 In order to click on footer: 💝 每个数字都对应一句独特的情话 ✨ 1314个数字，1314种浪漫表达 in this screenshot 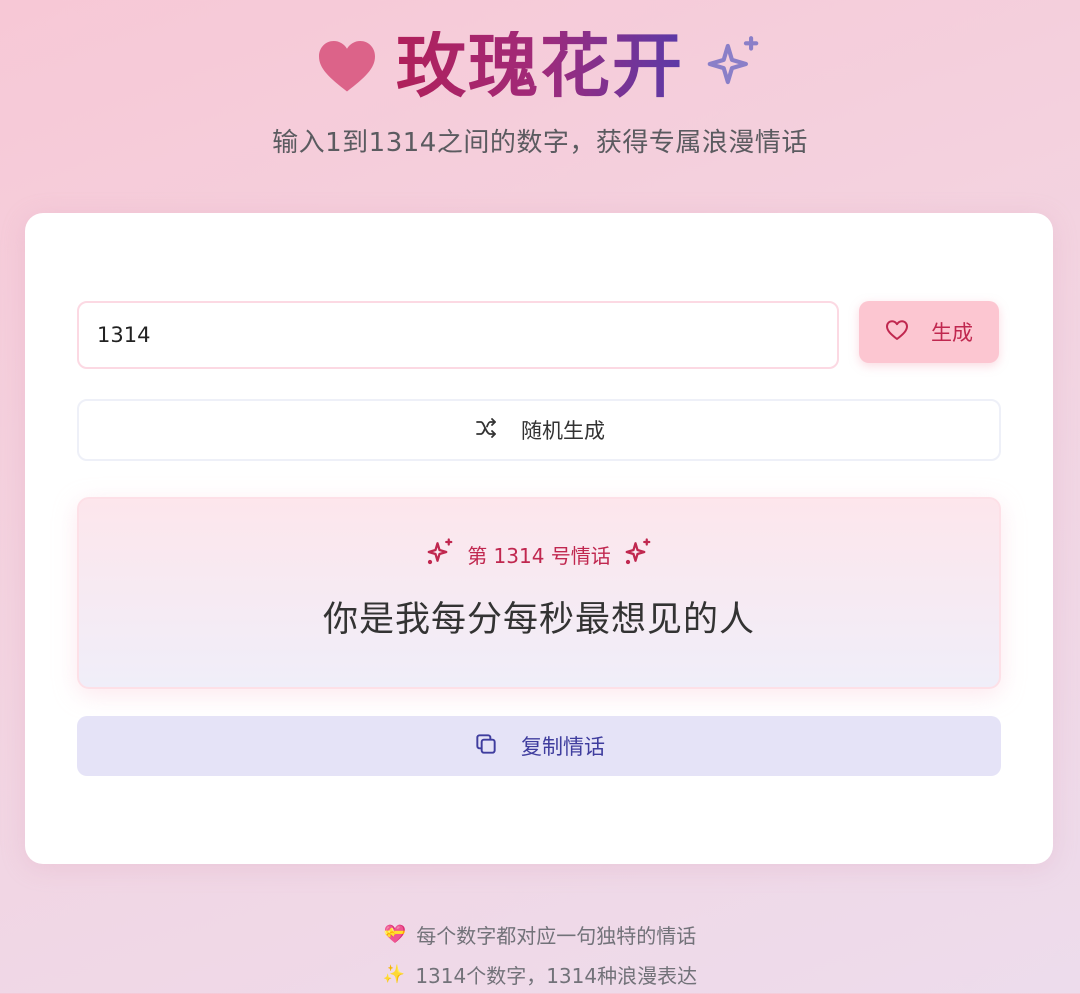, I will do `click(540, 954)`.